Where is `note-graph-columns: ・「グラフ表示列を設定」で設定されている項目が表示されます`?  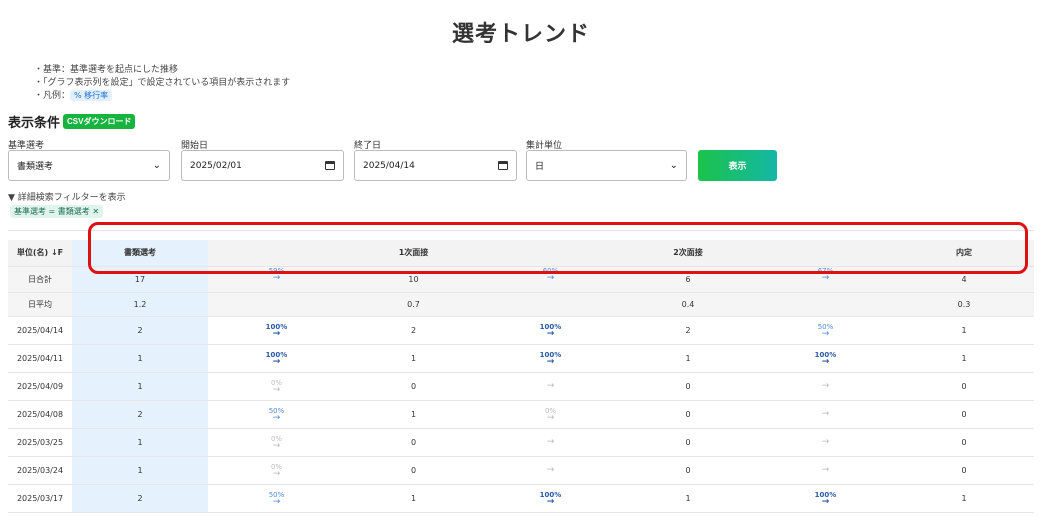
note-graph-columns: ・「グラフ表示列を設定」で設定されている項目が表示されます is located at coordinates (162, 83).